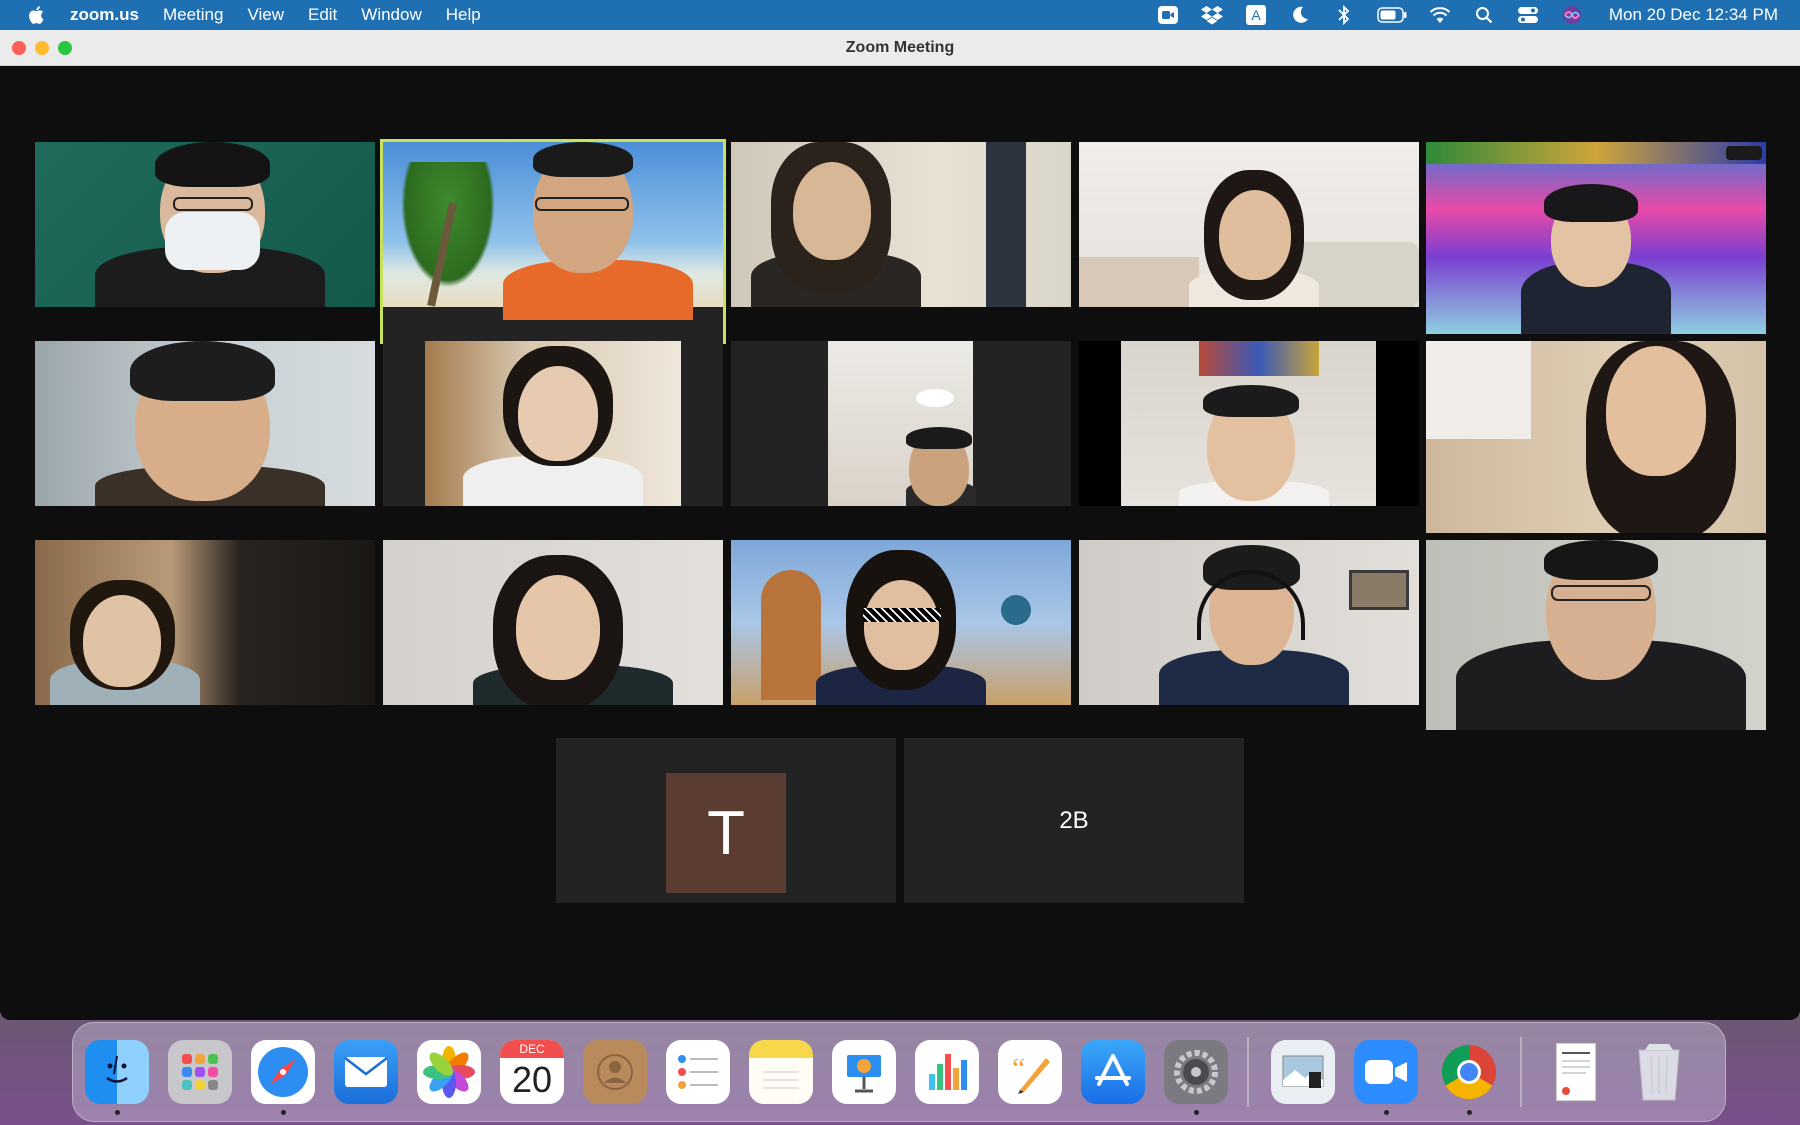 The image size is (1800, 1125). I want to click on moon-icon, so click(1300, 15).